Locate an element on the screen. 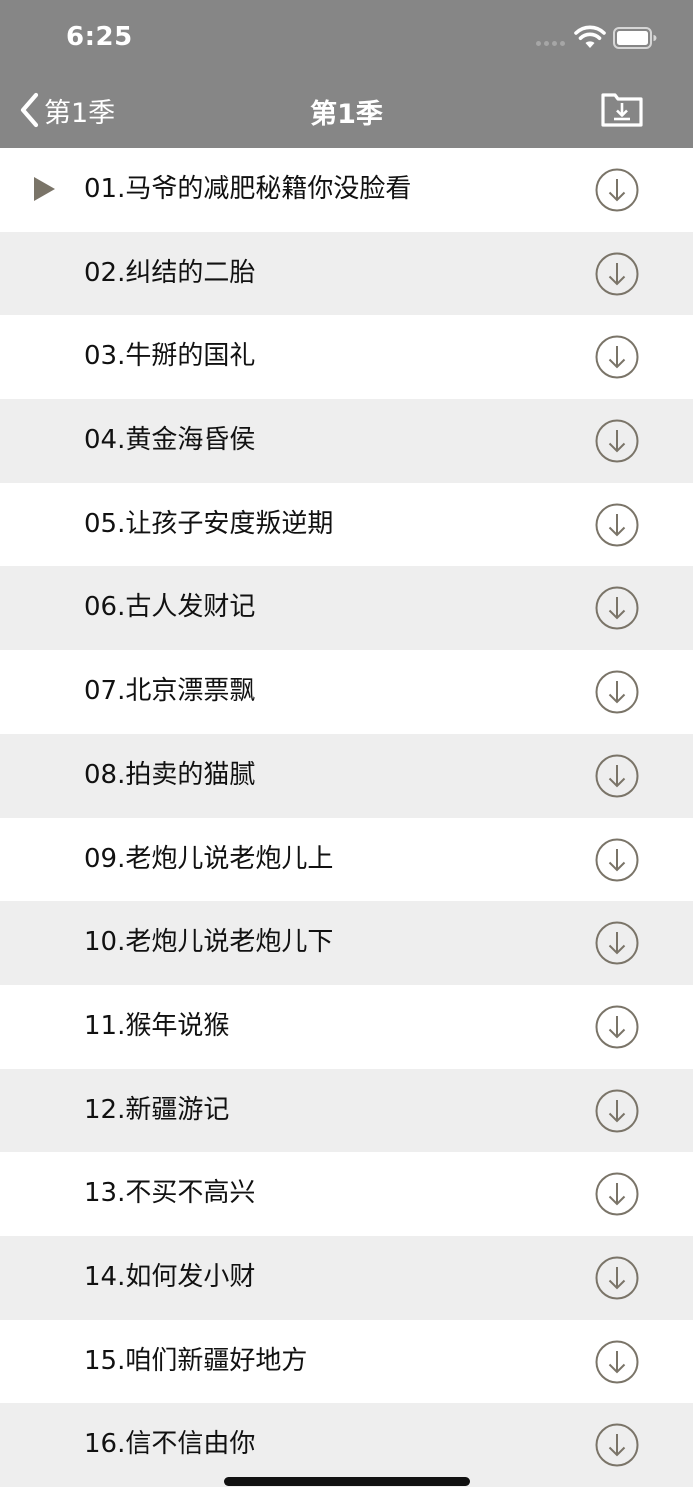  play-indicator-icon is located at coordinates (44, 189).